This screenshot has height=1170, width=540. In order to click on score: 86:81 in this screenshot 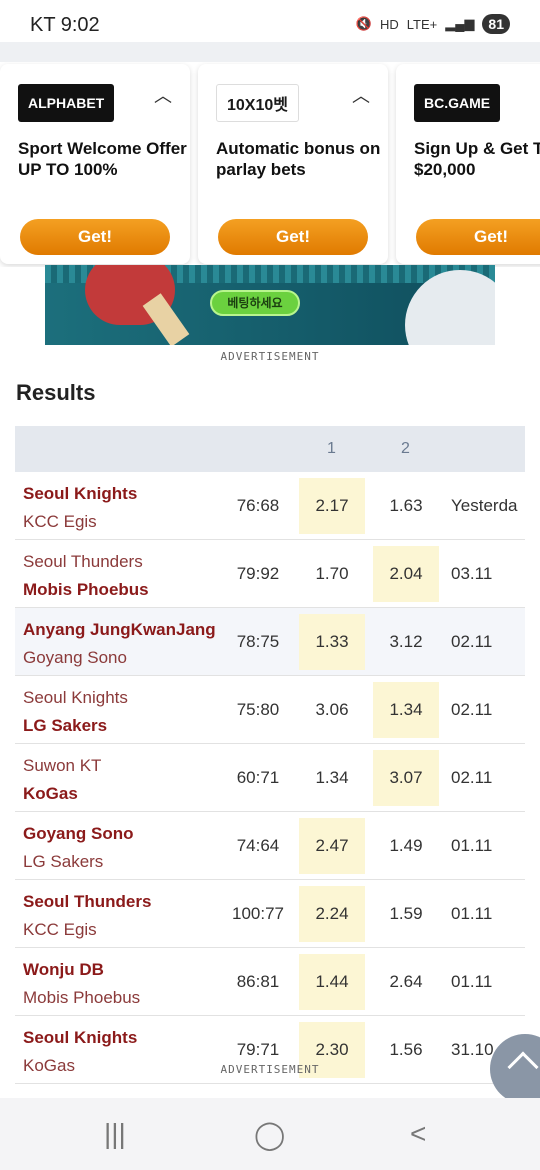, I will do `click(258, 981)`.